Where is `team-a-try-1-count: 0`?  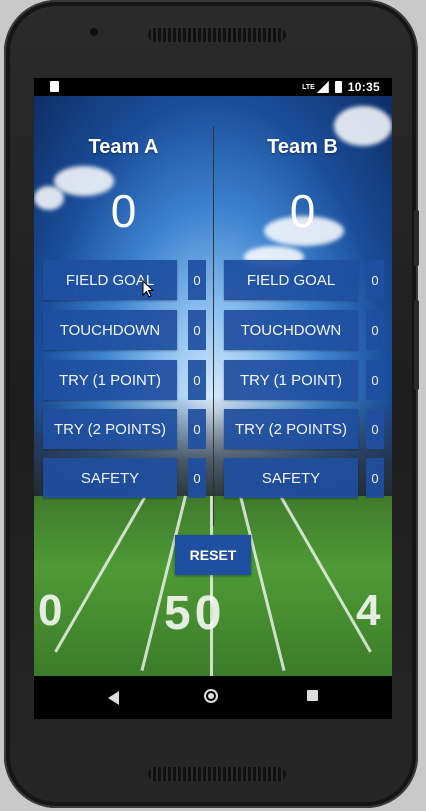 team-a-try-1-count: 0 is located at coordinates (197, 380).